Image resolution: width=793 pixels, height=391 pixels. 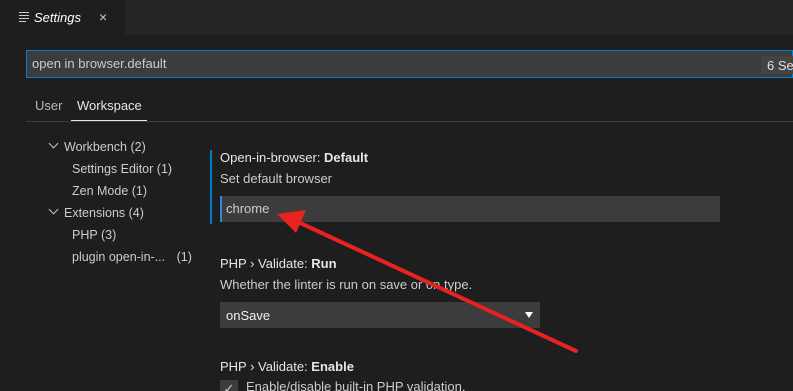 What do you see at coordinates (437, 286) in the screenshot?
I see `arrow-shaft` at bounding box center [437, 286].